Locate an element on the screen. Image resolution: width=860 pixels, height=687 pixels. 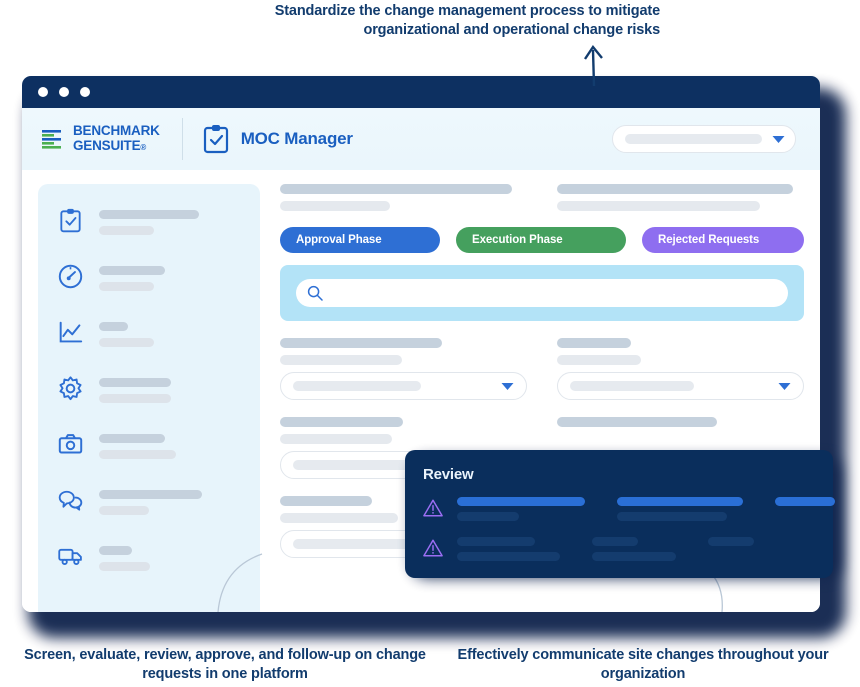
tab-label: Approval Phase is located at coordinates (339, 240).